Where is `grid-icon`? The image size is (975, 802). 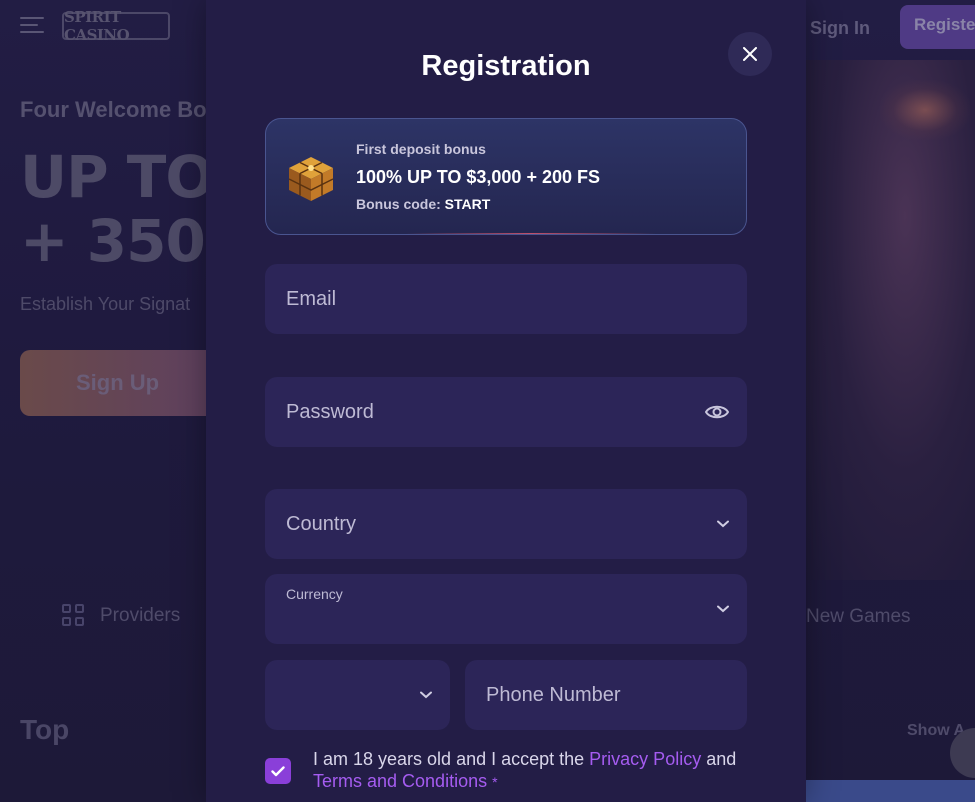
grid-icon is located at coordinates (74, 616).